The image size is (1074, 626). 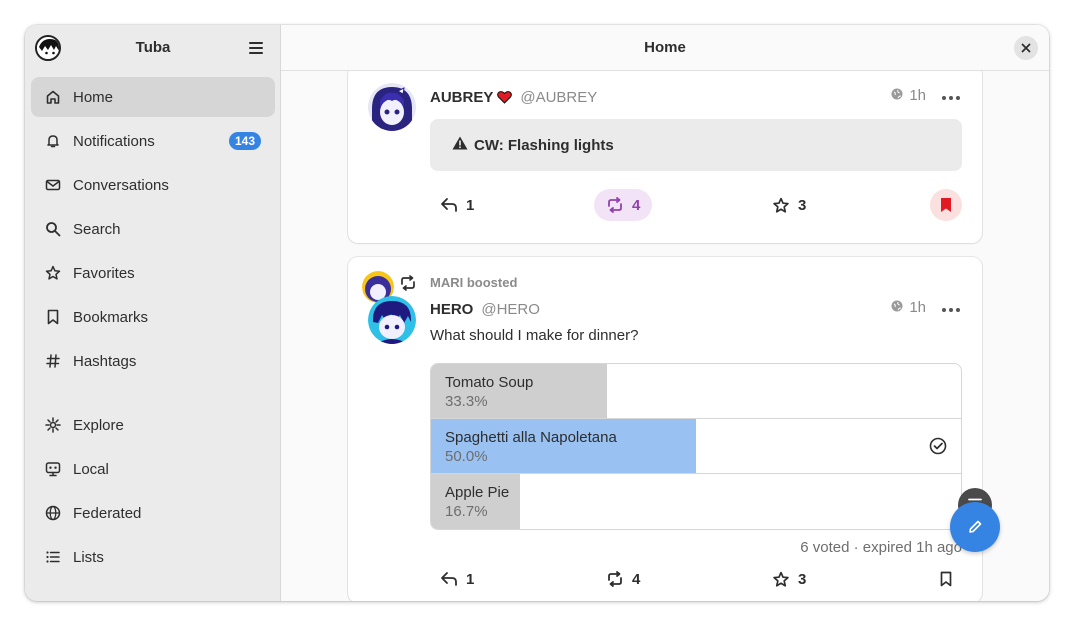 I want to click on sidebar-item-explore: Explore, so click(x=153, y=425).